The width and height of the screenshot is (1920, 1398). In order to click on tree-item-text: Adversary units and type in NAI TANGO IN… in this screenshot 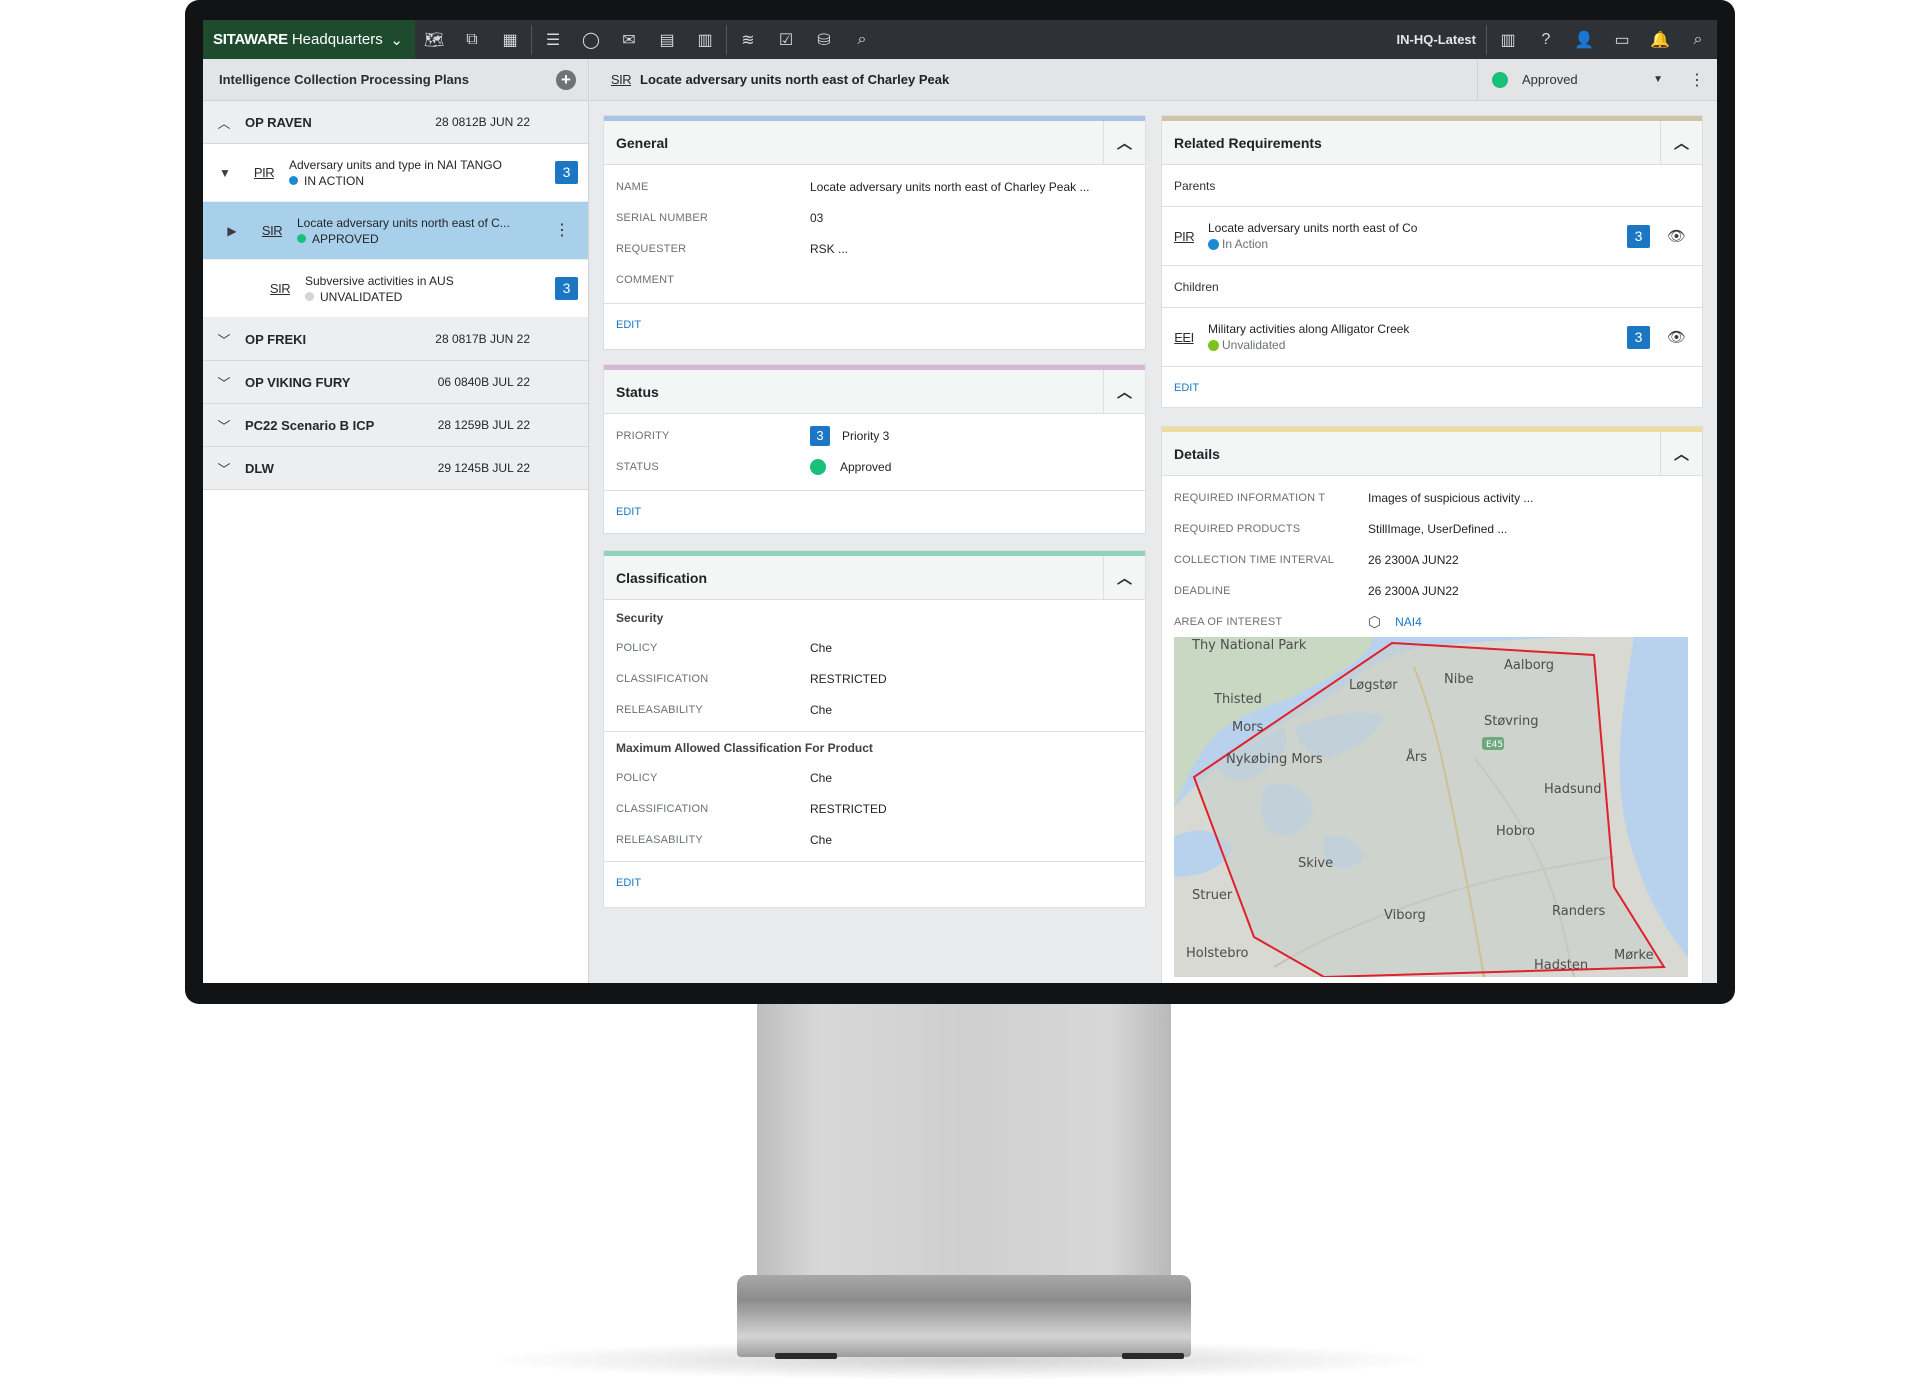, I will do `click(395, 173)`.